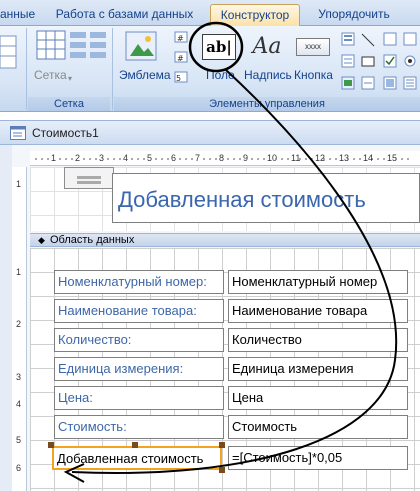 The height and width of the screenshot is (491, 420). Describe the element at coordinates (392, 158) in the screenshot. I see `hruler-num: 15` at that location.